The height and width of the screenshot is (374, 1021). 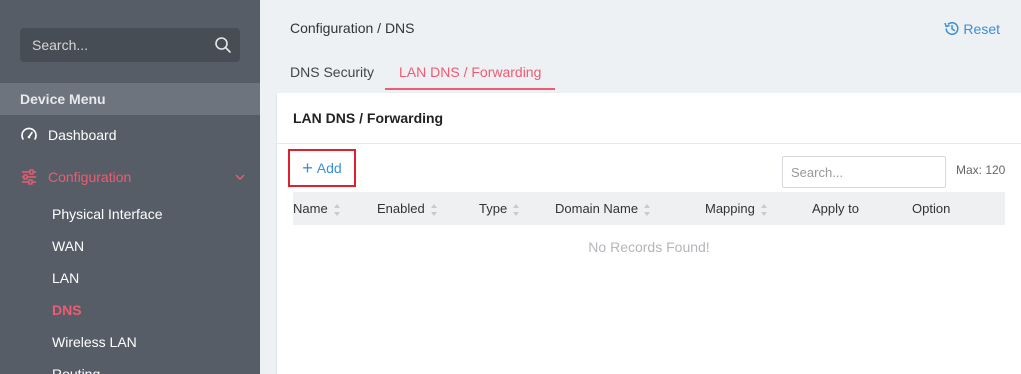 What do you see at coordinates (329, 168) in the screenshot?
I see `add-label: Add` at bounding box center [329, 168].